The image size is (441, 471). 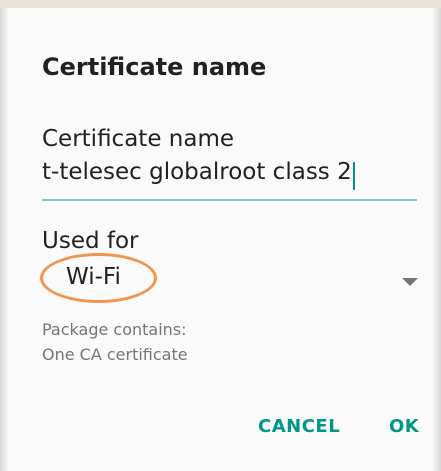 I want to click on backdrop-left, so click(x=5, y=239).